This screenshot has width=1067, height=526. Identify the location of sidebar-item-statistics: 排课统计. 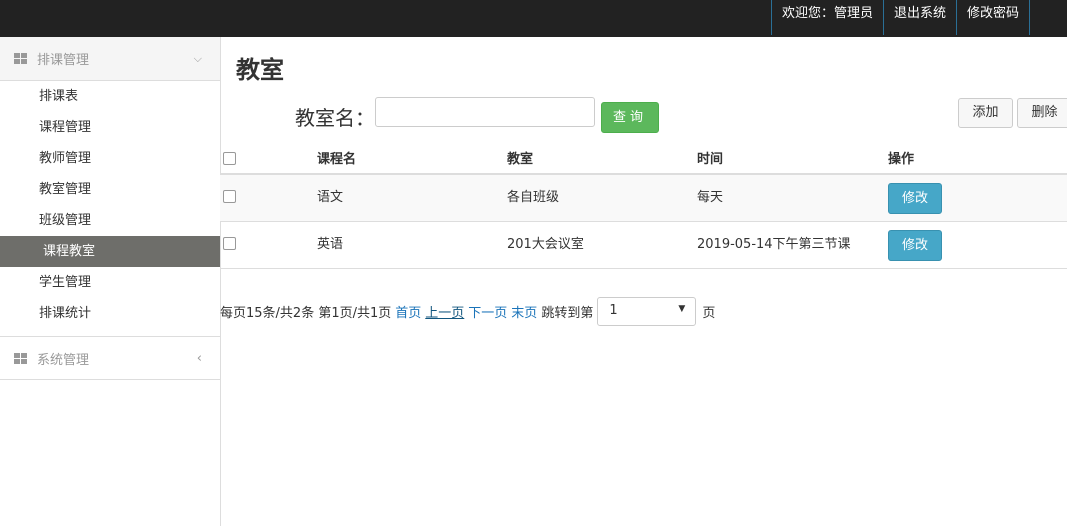
(110, 313).